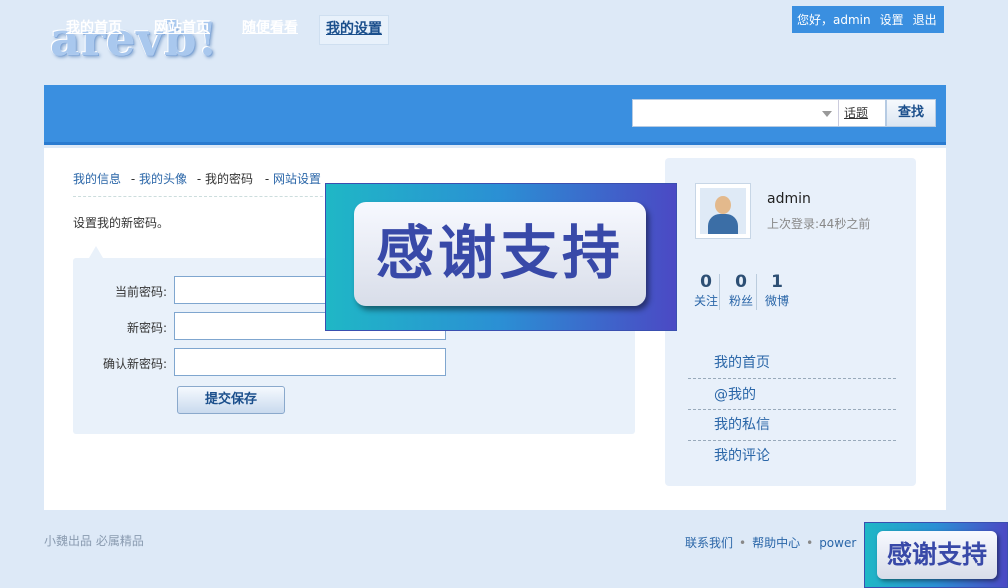  I want to click on thanks-banner-large: 感谢支持, so click(501, 257).